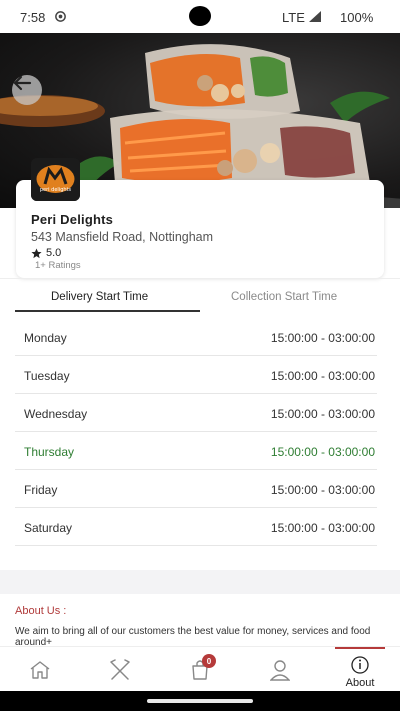 This screenshot has width=400, height=711. What do you see at coordinates (72, 219) in the screenshot?
I see `restaurant-name: Peri Delights` at bounding box center [72, 219].